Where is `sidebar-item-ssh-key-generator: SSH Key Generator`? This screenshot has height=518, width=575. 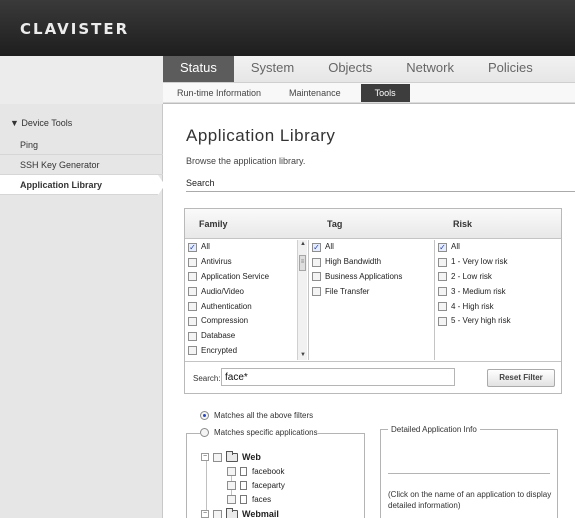 sidebar-item-ssh-key-generator: SSH Key Generator is located at coordinates (81, 165).